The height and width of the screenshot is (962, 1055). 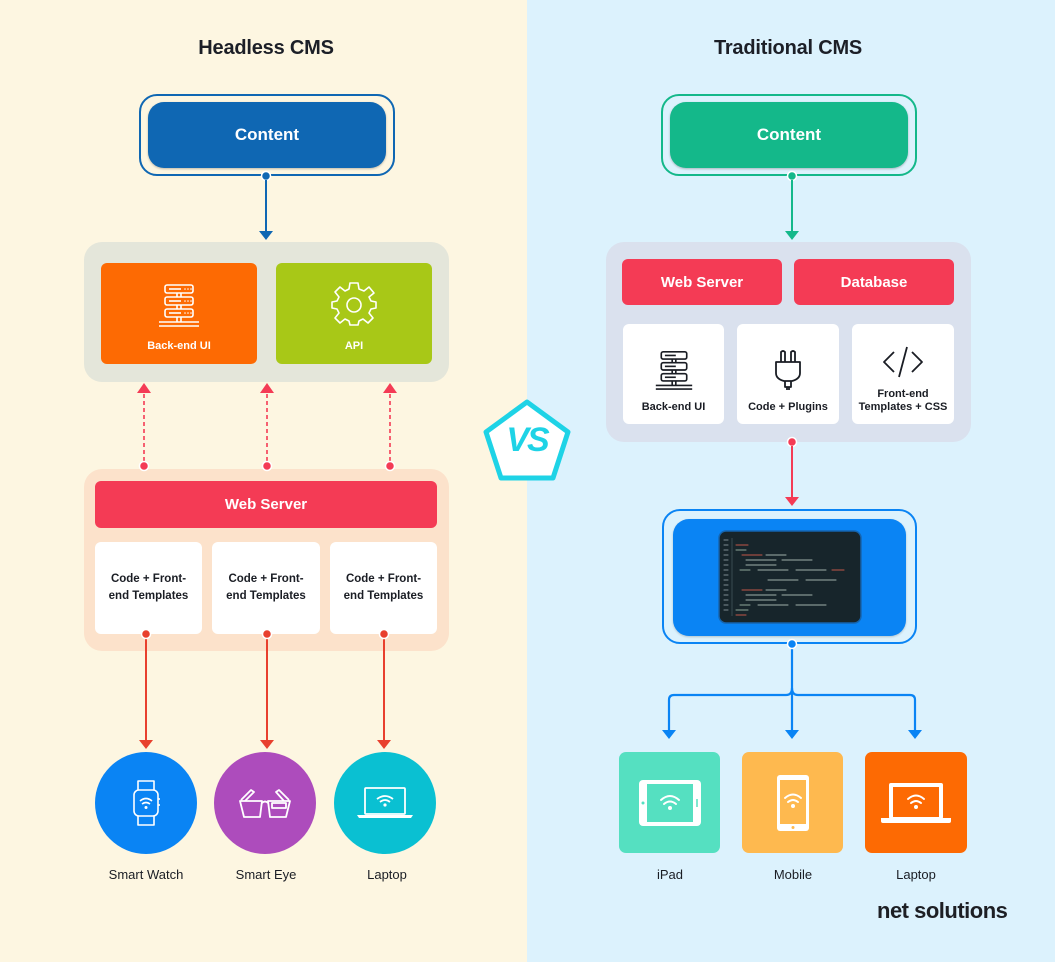 I want to click on display-box, so click(x=789, y=577).